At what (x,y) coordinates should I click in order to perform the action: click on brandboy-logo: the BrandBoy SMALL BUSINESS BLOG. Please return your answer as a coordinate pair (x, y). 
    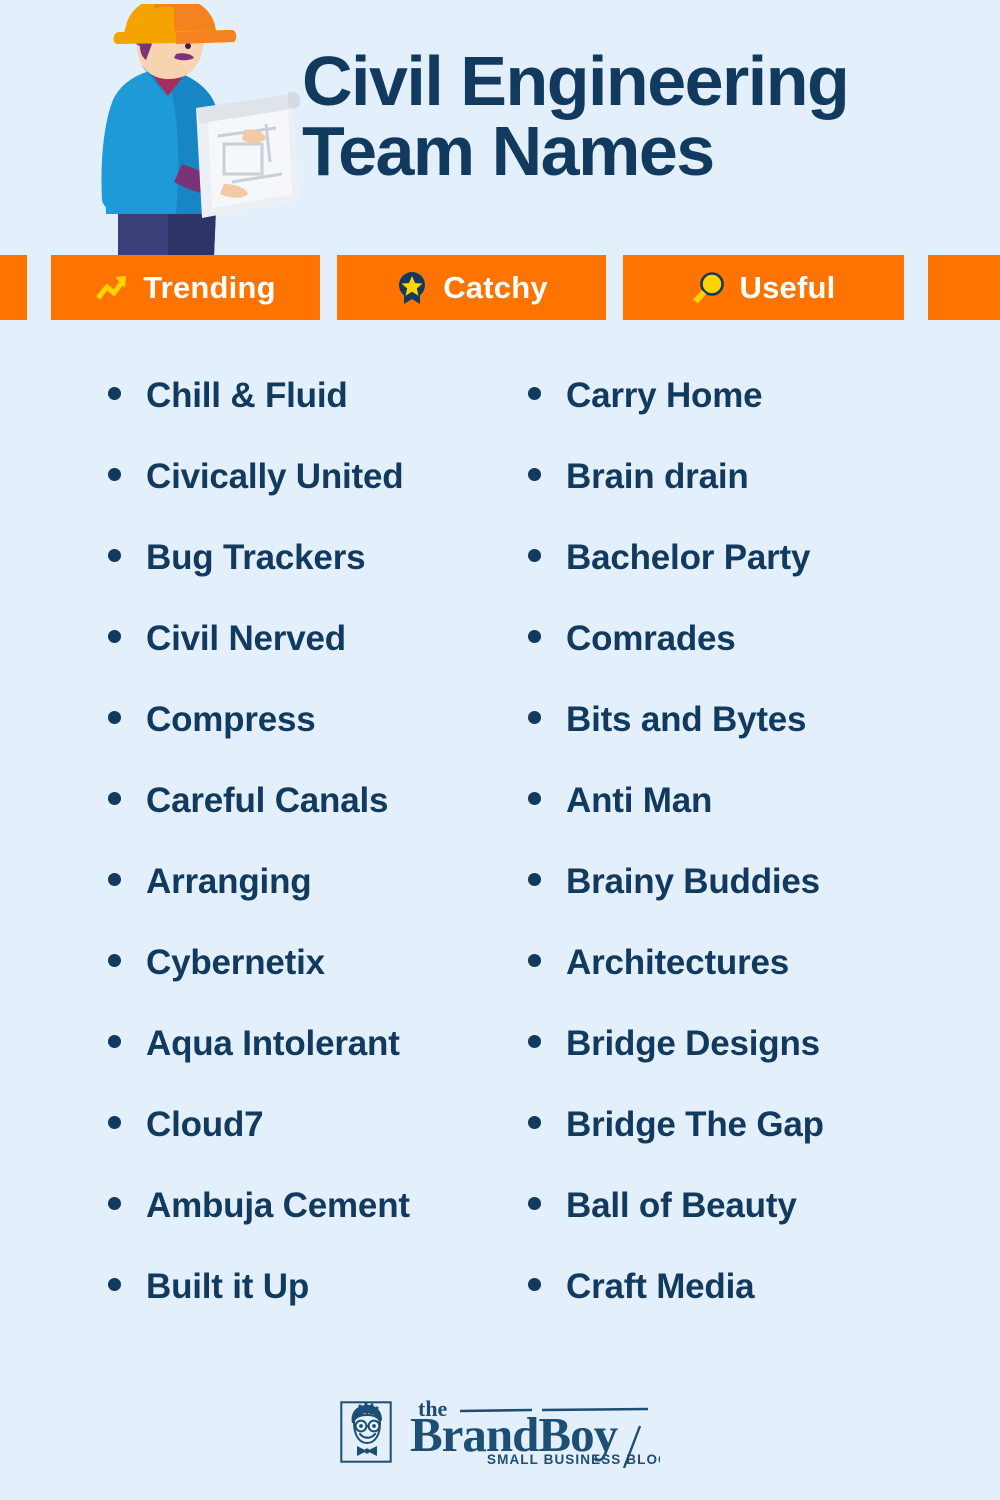
    Looking at the image, I should click on (500, 1432).